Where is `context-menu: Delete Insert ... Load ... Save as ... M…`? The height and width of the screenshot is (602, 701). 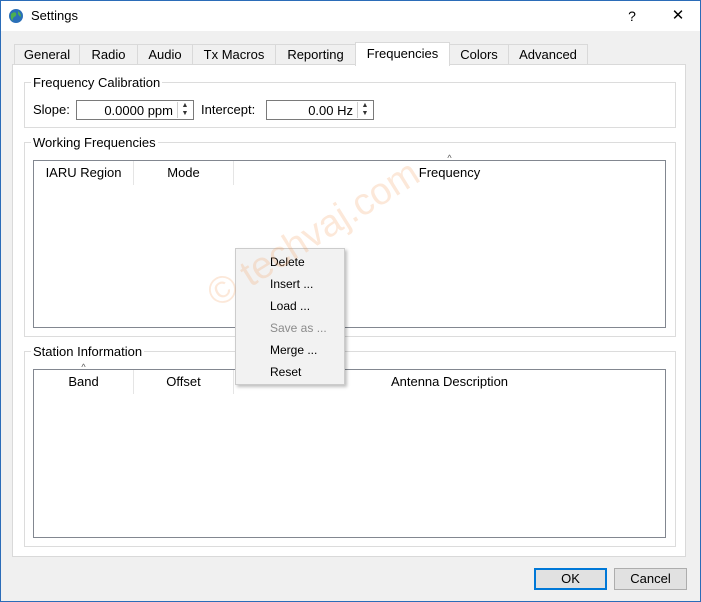 context-menu: Delete Insert ... Load ... Save as ... M… is located at coordinates (290, 316).